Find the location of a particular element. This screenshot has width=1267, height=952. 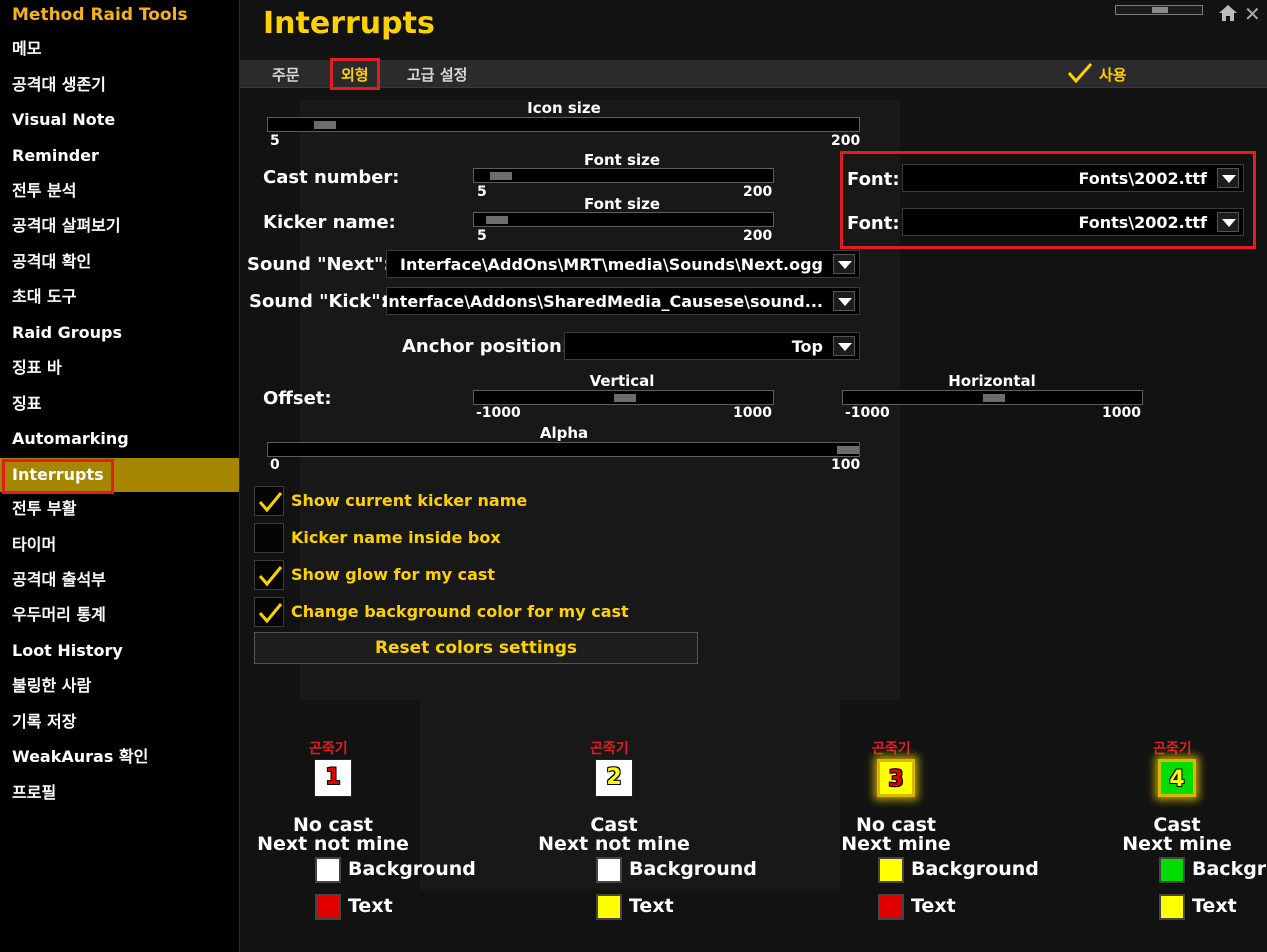

enable-checkbox is located at coordinates (1079, 73).